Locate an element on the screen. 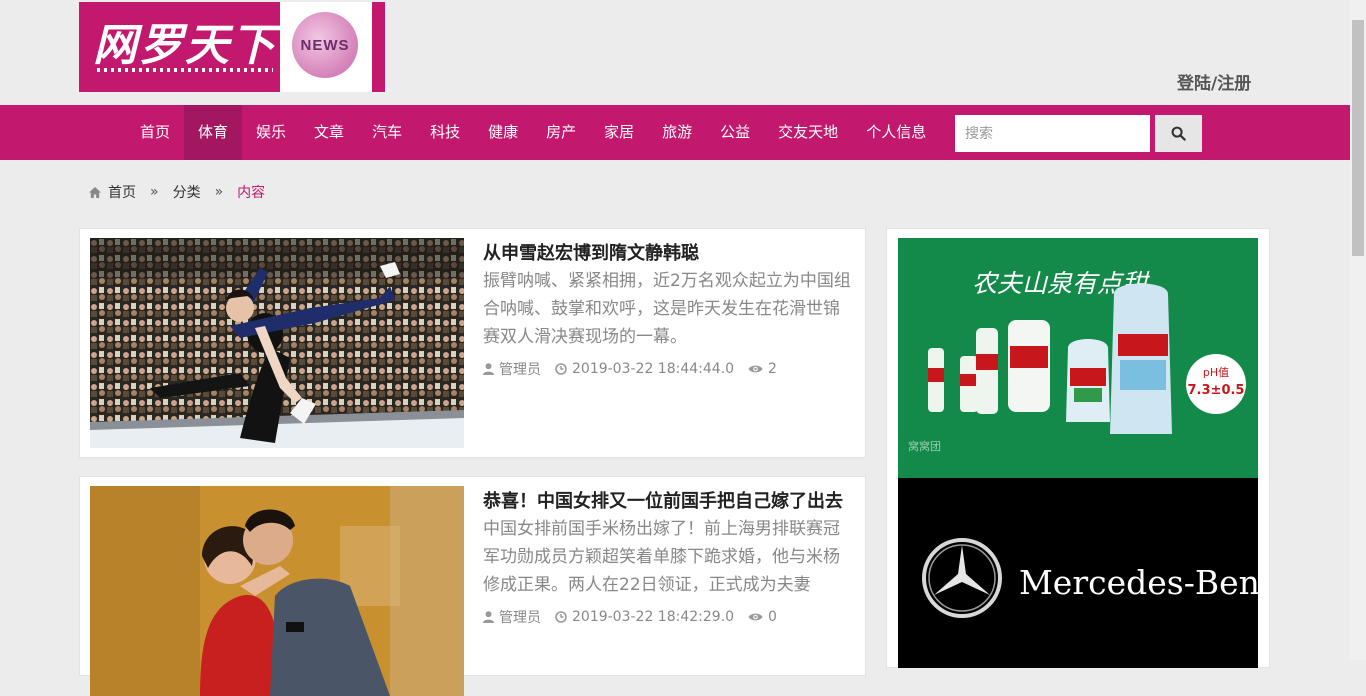  figure-skating-photo is located at coordinates (277, 343).